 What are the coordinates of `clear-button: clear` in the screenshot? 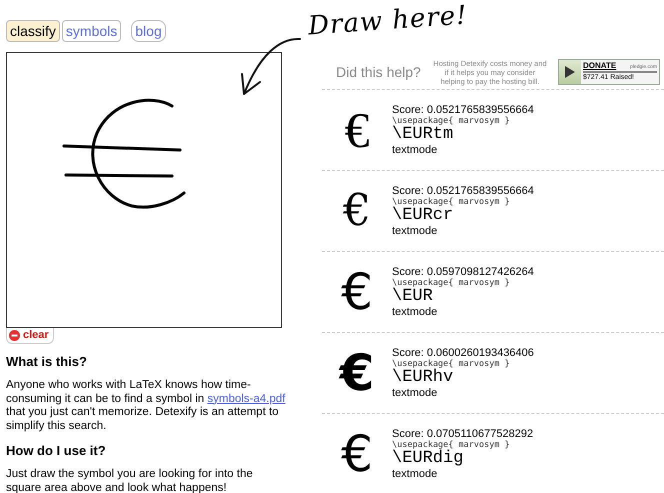 It's located at (30, 336).